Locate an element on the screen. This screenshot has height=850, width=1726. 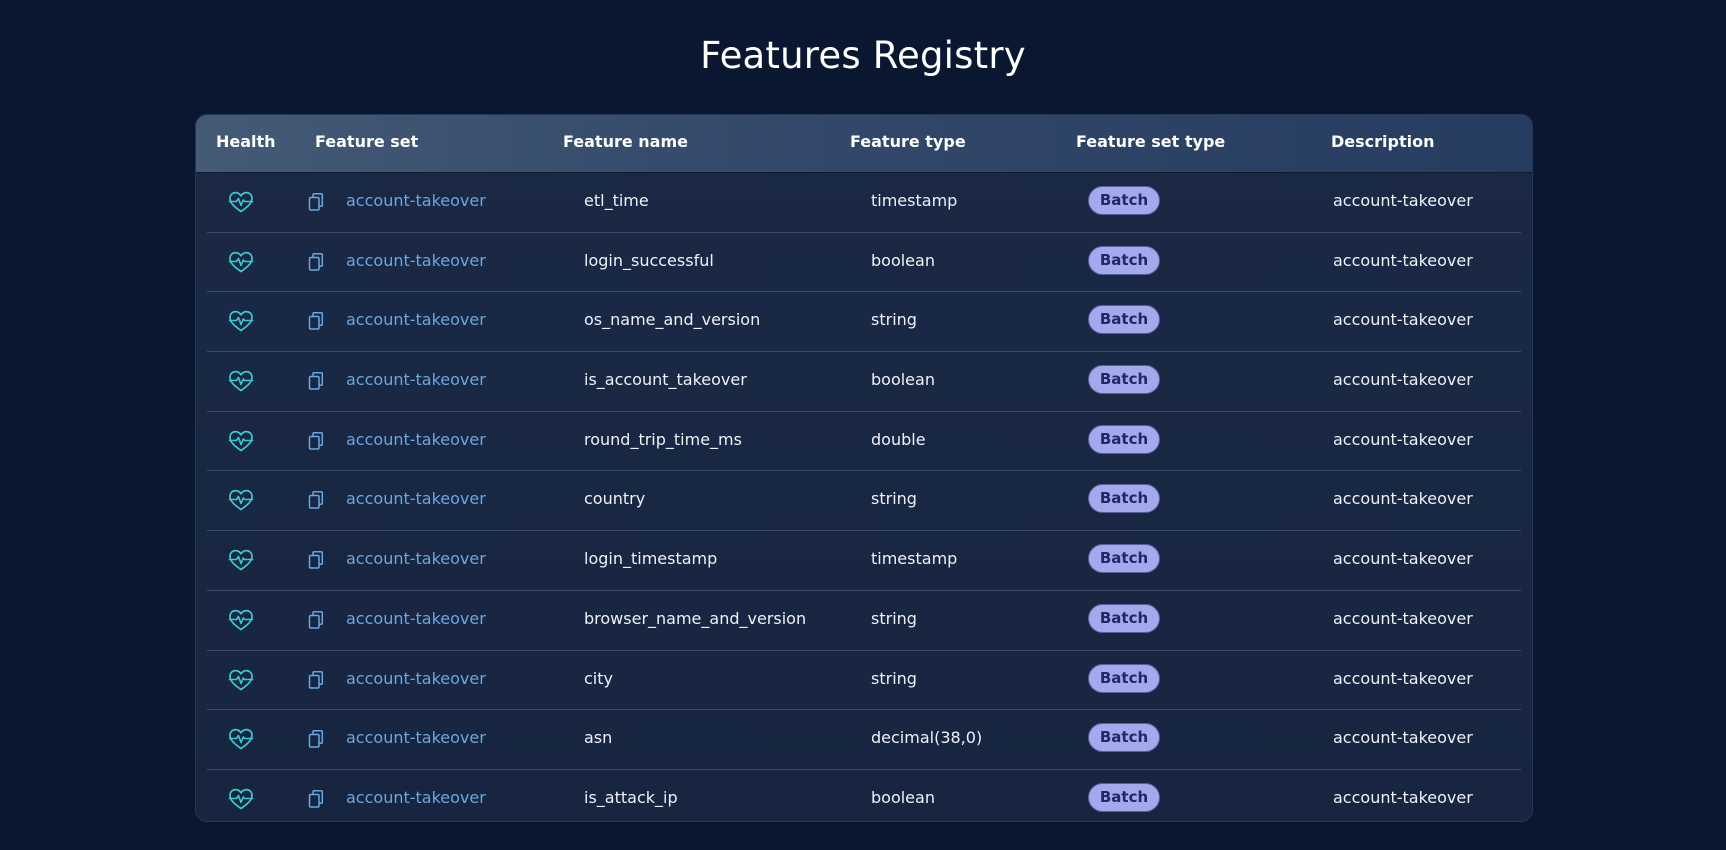
feature-name: login_successful is located at coordinates (649, 260).